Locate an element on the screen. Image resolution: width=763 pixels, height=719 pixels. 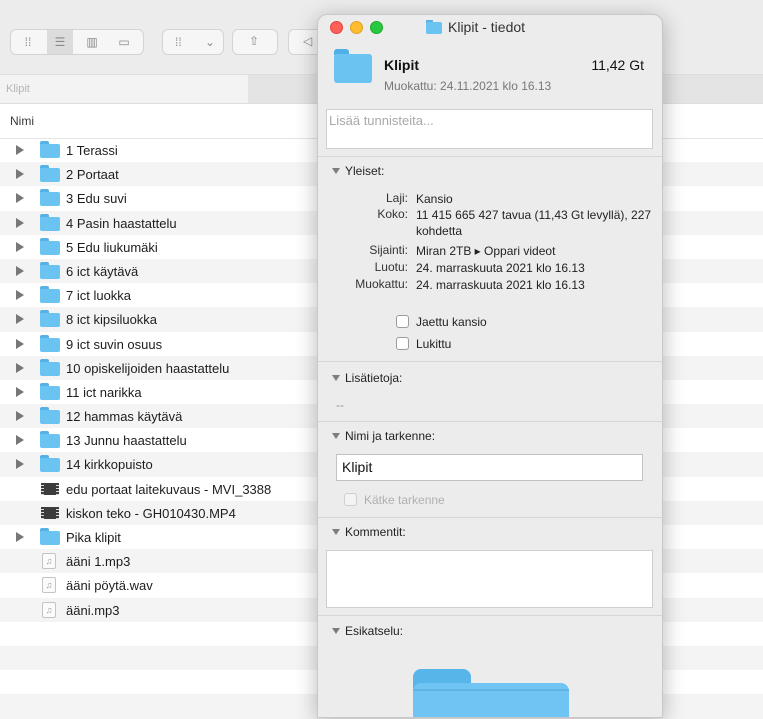
item-name: Klipit is located at coordinates (401, 65).